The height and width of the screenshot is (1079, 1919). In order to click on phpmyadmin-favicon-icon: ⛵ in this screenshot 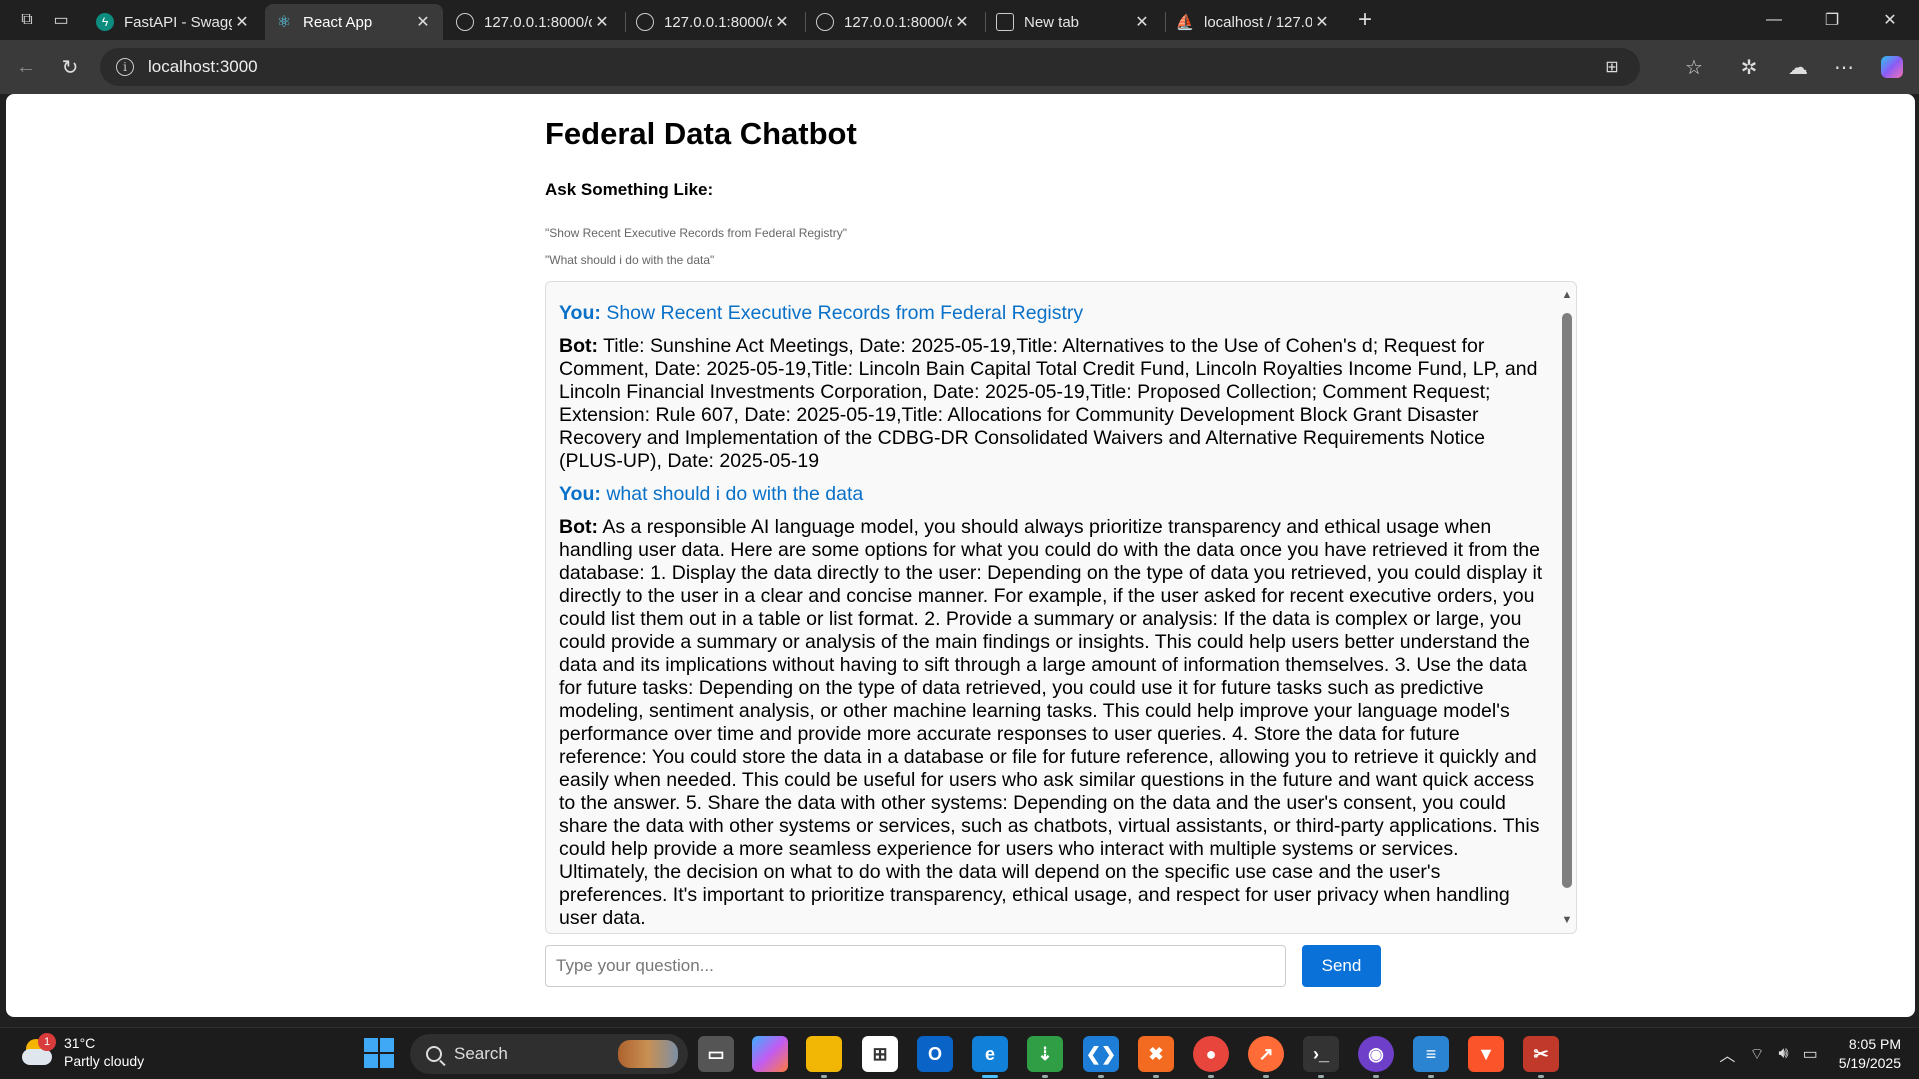, I will do `click(1185, 22)`.